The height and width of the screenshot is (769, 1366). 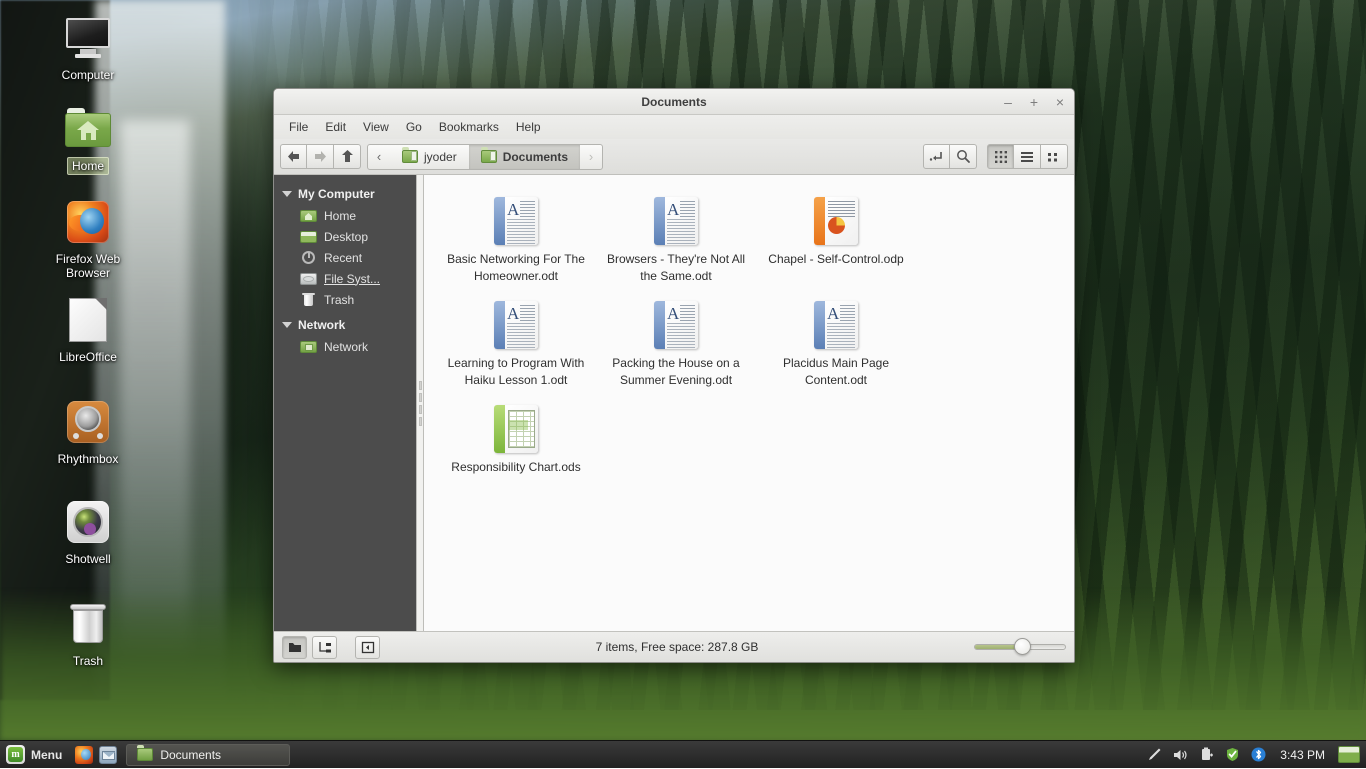 I want to click on taskbar-item-documents: Documents, so click(x=208, y=755).